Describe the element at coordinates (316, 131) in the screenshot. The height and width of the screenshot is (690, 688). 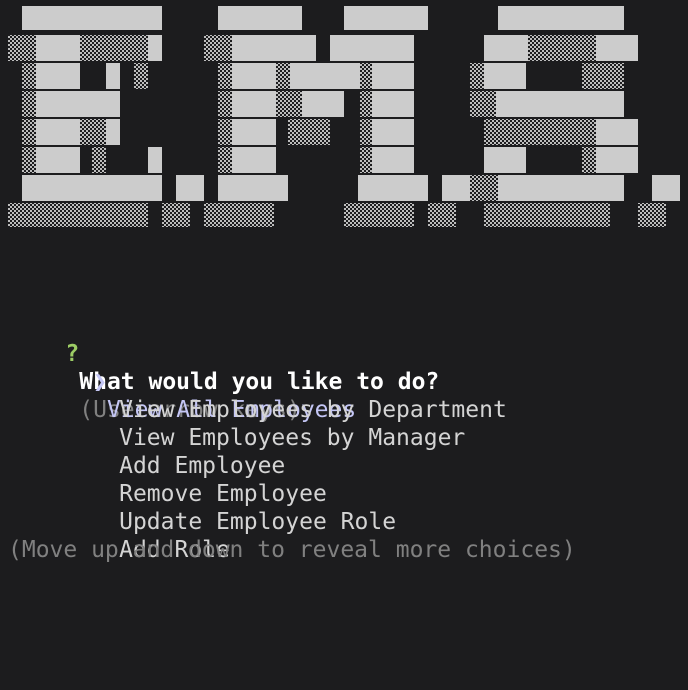
I see `banner-letter-m` at that location.